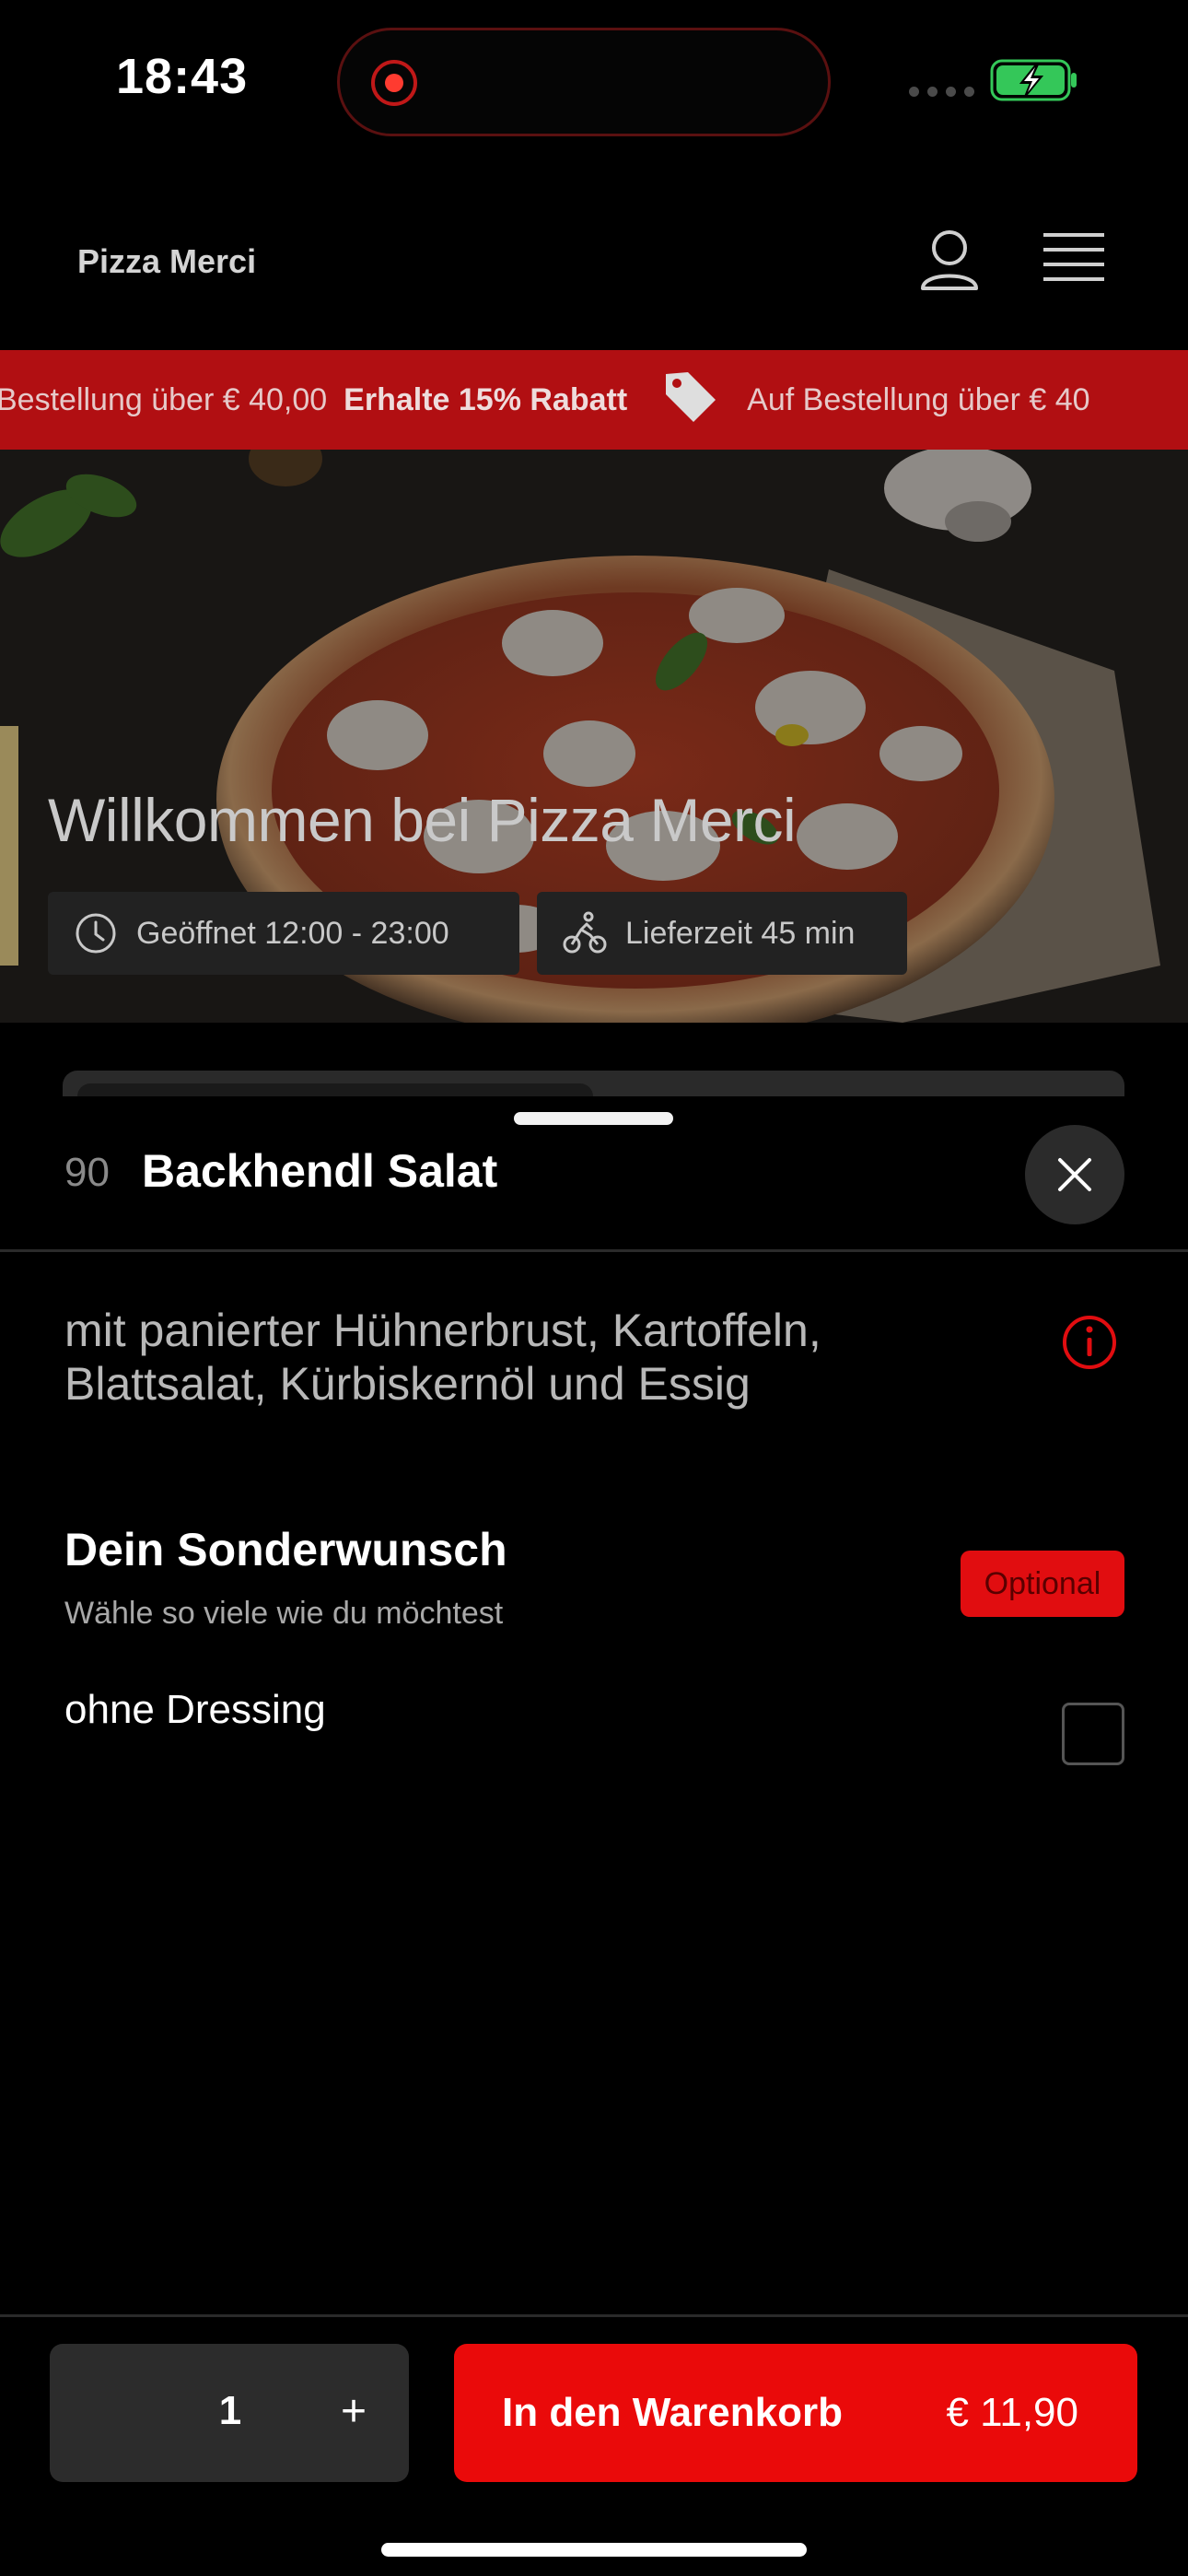  What do you see at coordinates (918, 399) in the screenshot?
I see `promo-text-repeat: Auf Bestellung über € 40` at bounding box center [918, 399].